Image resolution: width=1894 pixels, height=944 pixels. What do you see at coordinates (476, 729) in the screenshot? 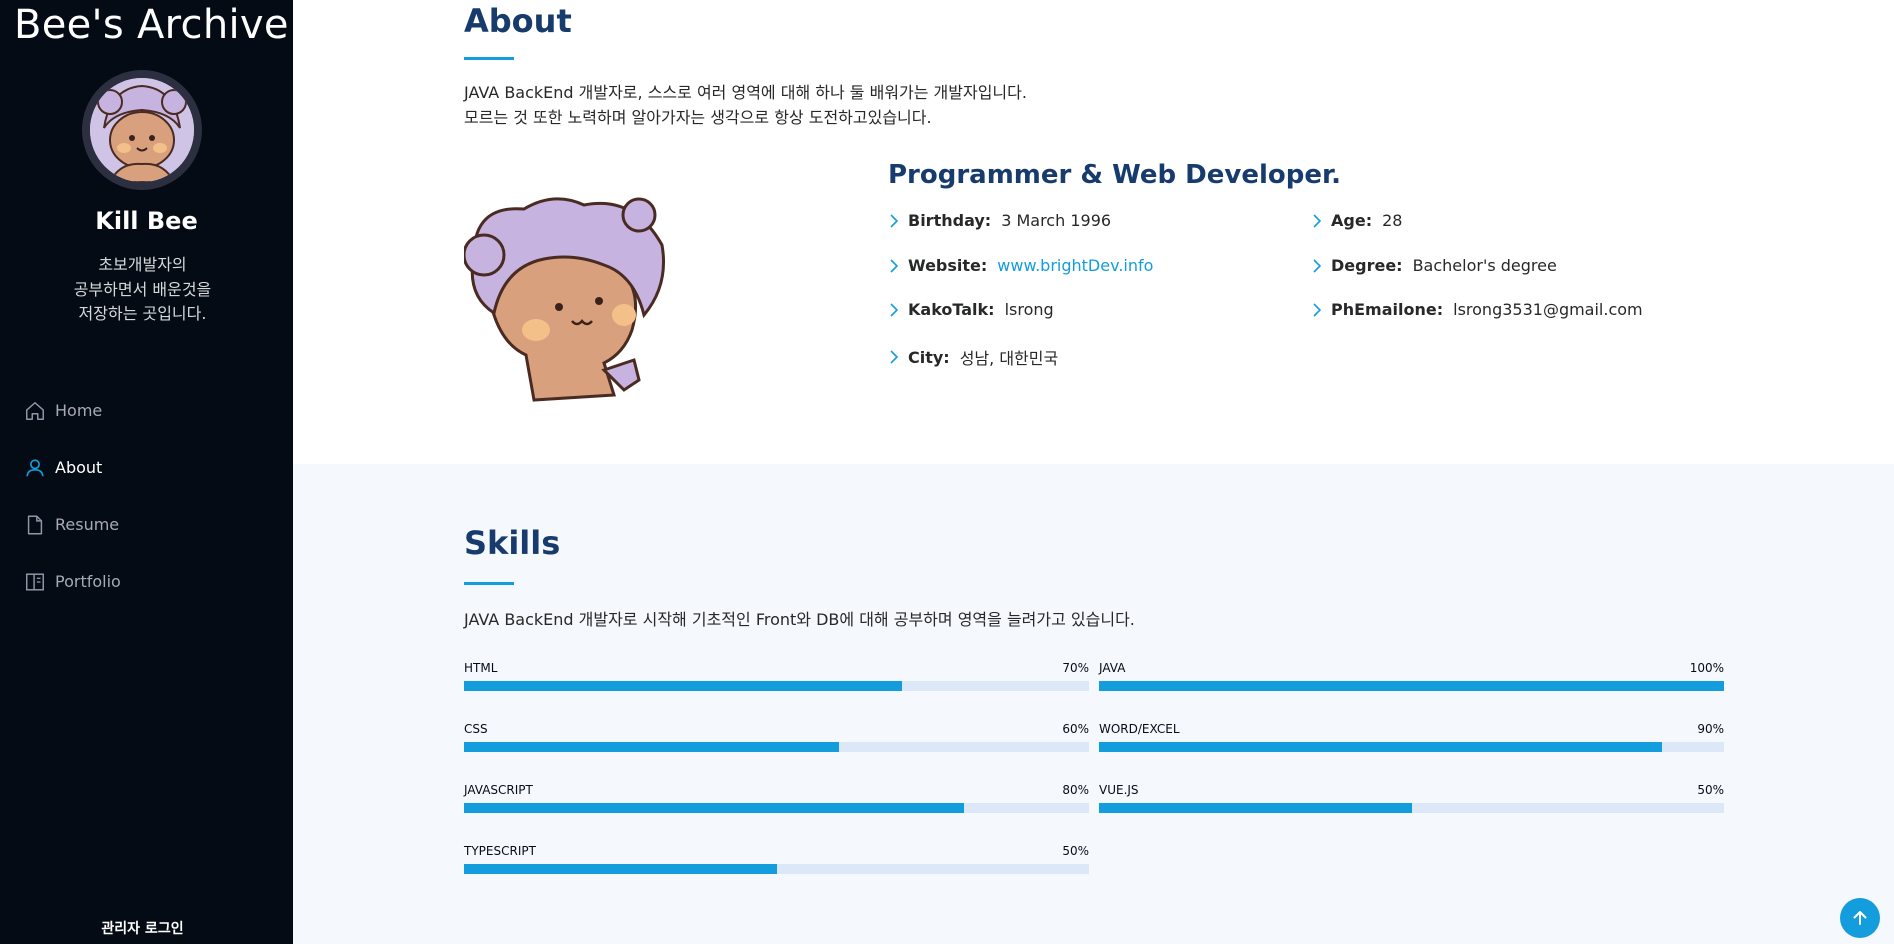
I see `skill-name: CSS` at bounding box center [476, 729].